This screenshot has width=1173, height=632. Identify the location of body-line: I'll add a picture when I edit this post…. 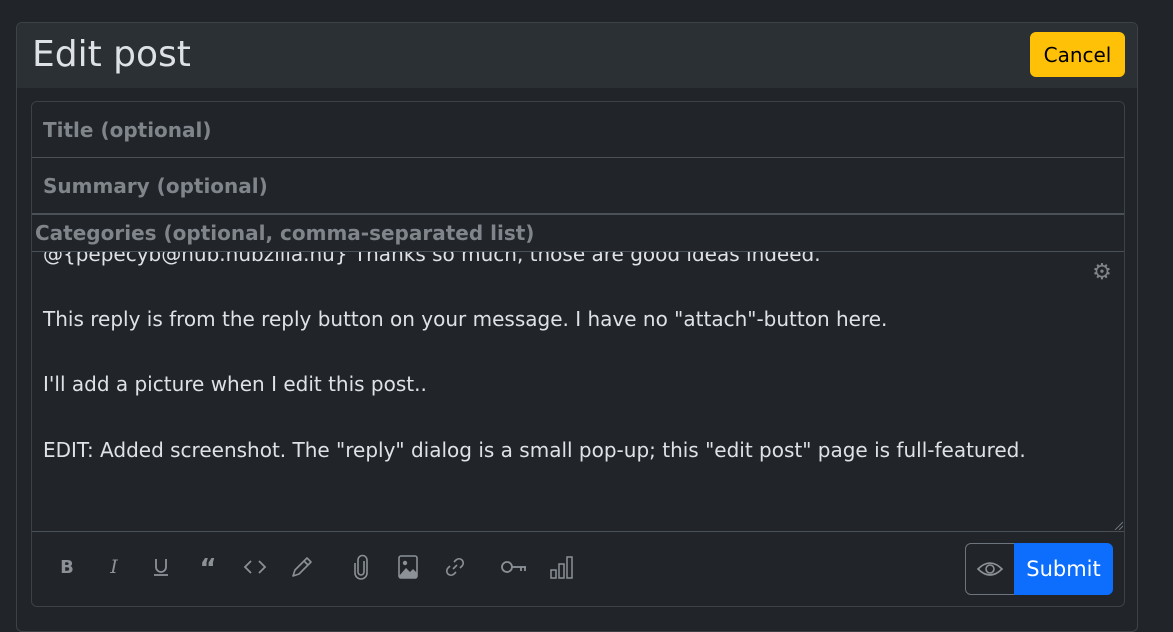
(235, 384).